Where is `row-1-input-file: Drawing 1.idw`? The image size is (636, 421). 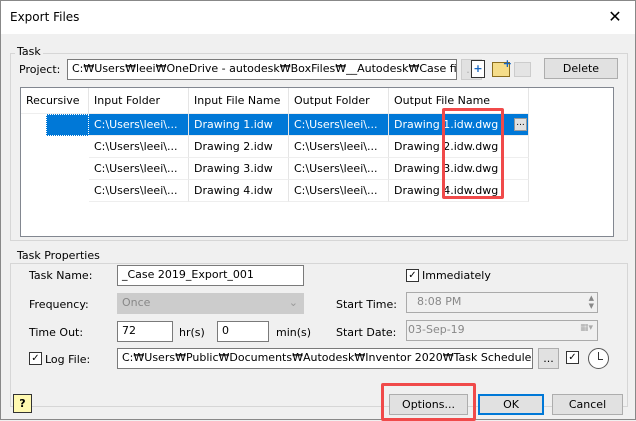 row-1-input-file: Drawing 1.idw is located at coordinates (239, 125).